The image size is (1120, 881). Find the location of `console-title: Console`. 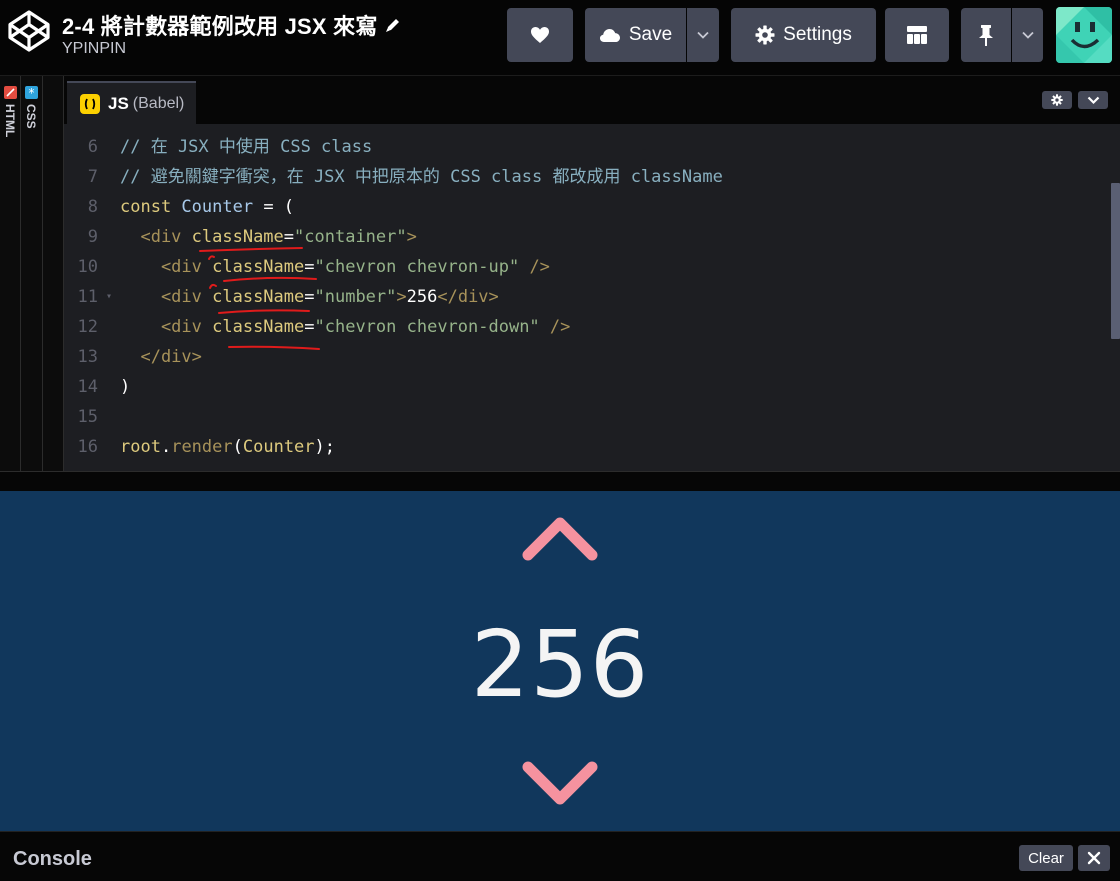

console-title: Console is located at coordinates (52, 859).